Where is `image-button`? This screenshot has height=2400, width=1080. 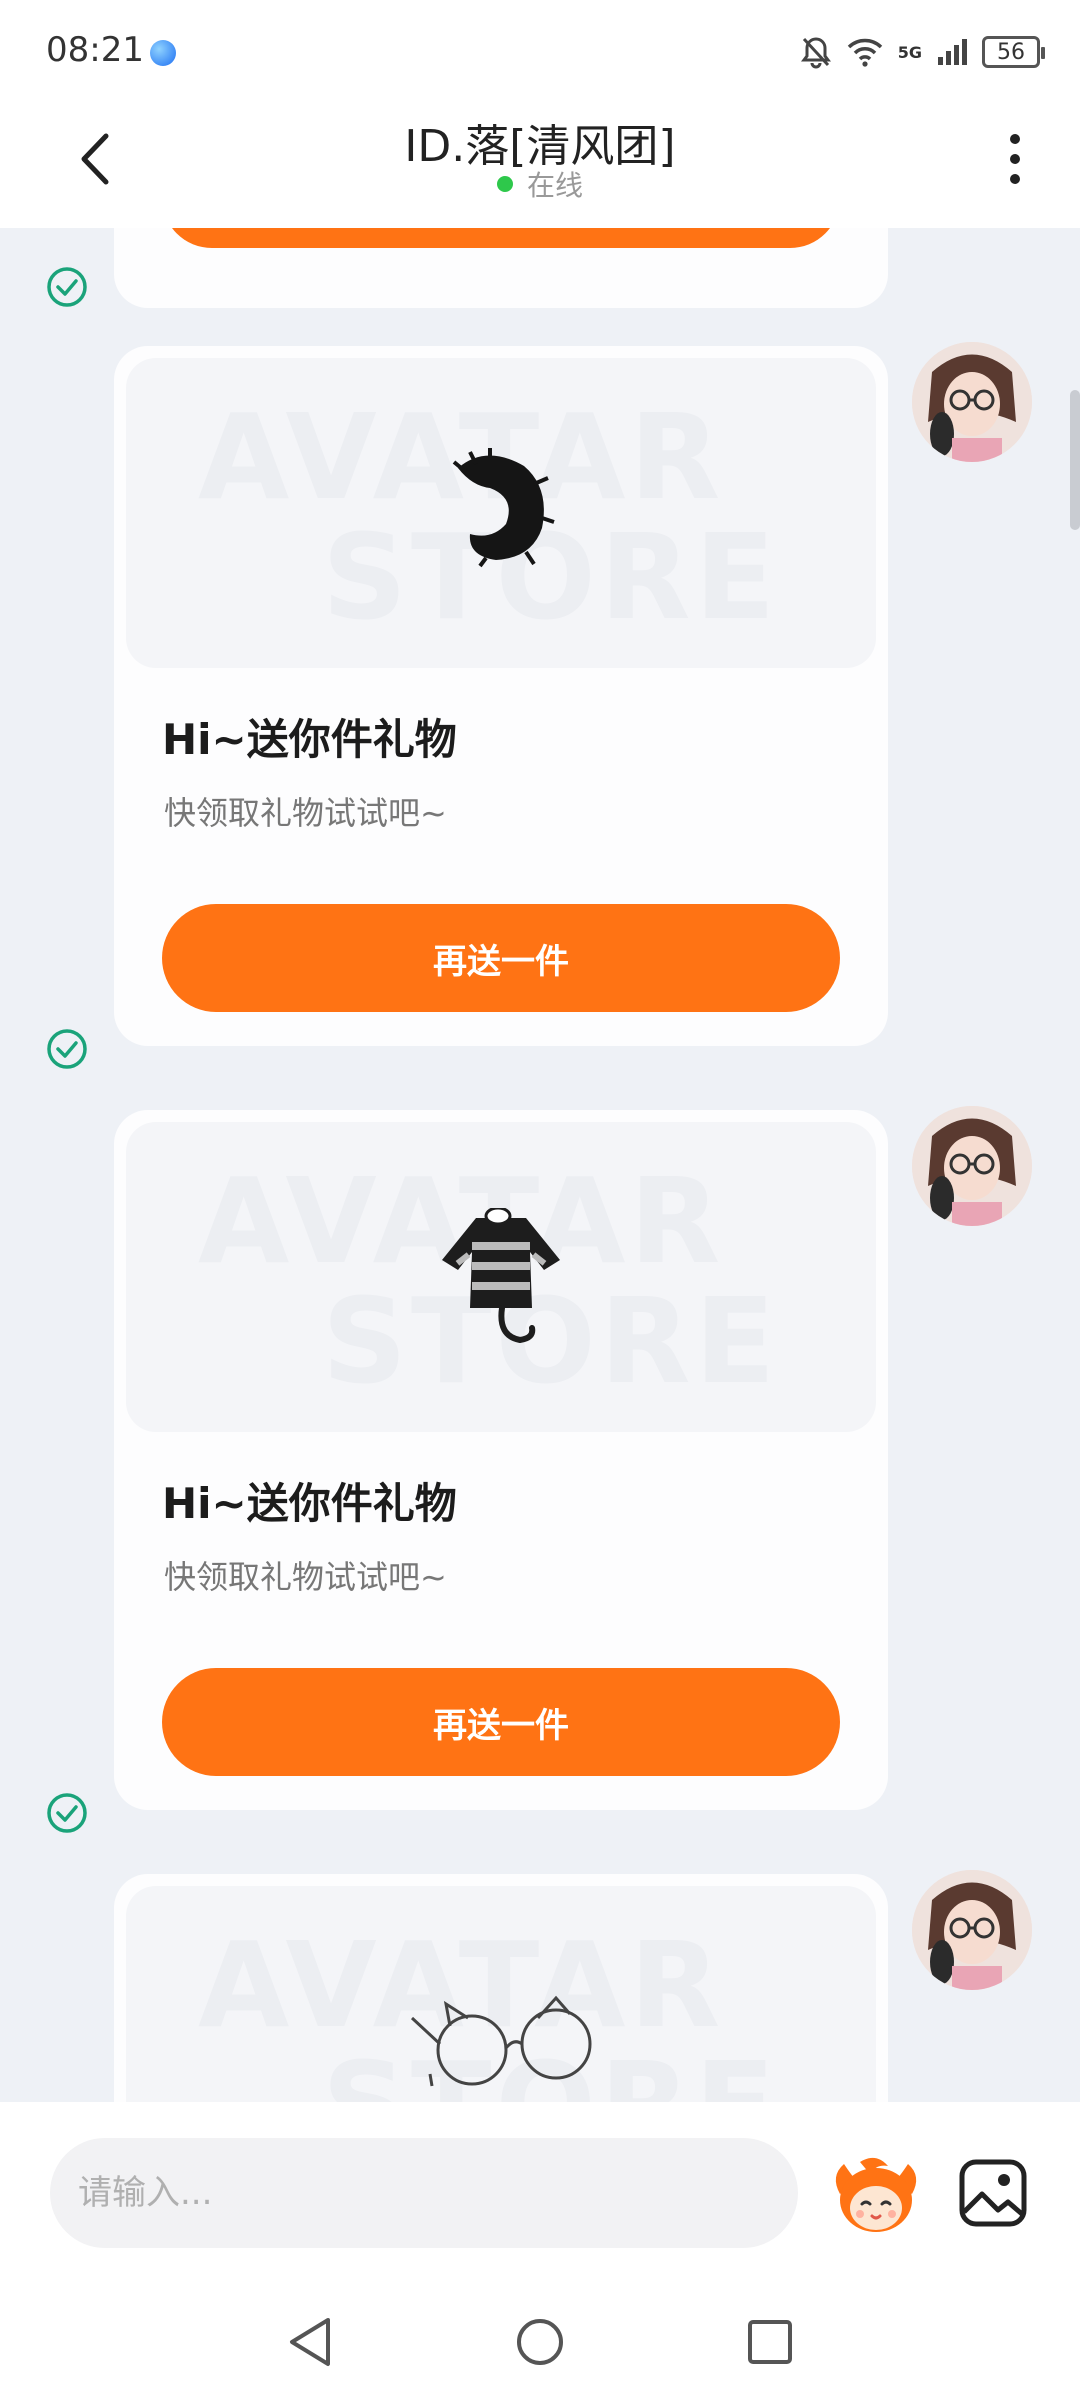
image-button is located at coordinates (993, 2193).